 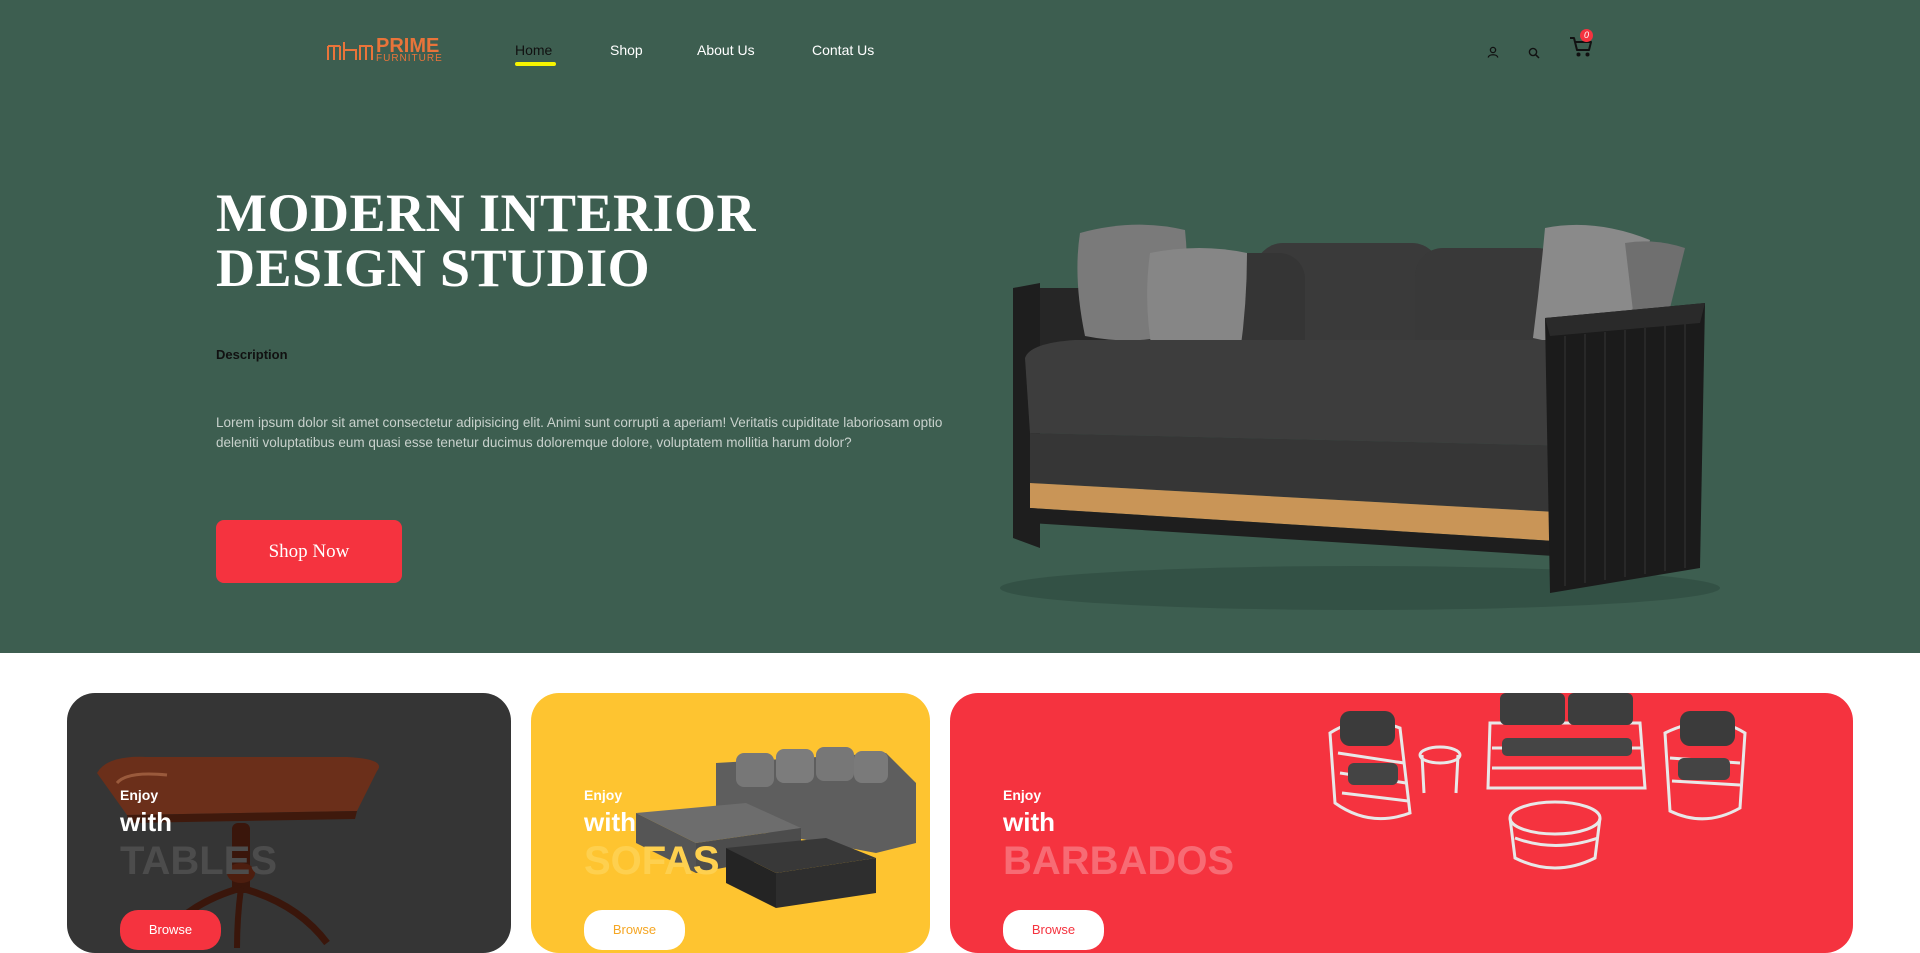 What do you see at coordinates (289, 823) in the screenshot?
I see `category-card-tables: Enjoy with TABLES Browse` at bounding box center [289, 823].